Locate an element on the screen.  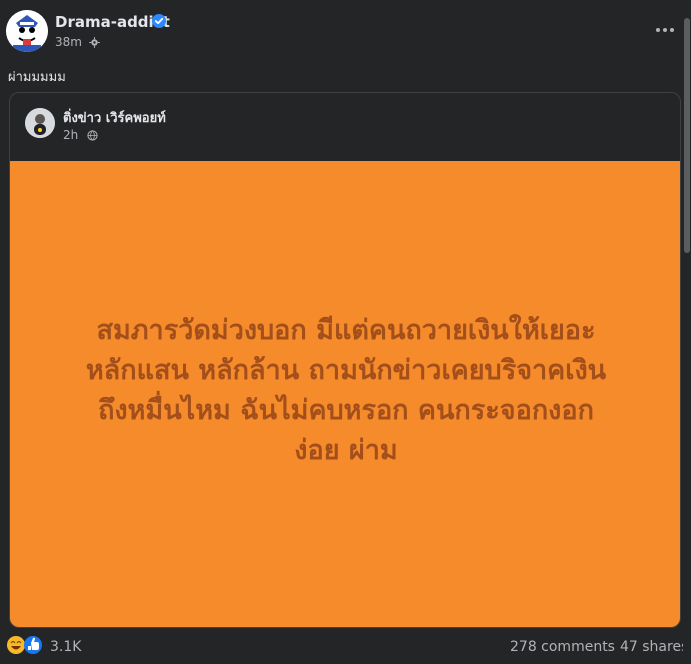
scrollbar-thumb is located at coordinates (687, 135).